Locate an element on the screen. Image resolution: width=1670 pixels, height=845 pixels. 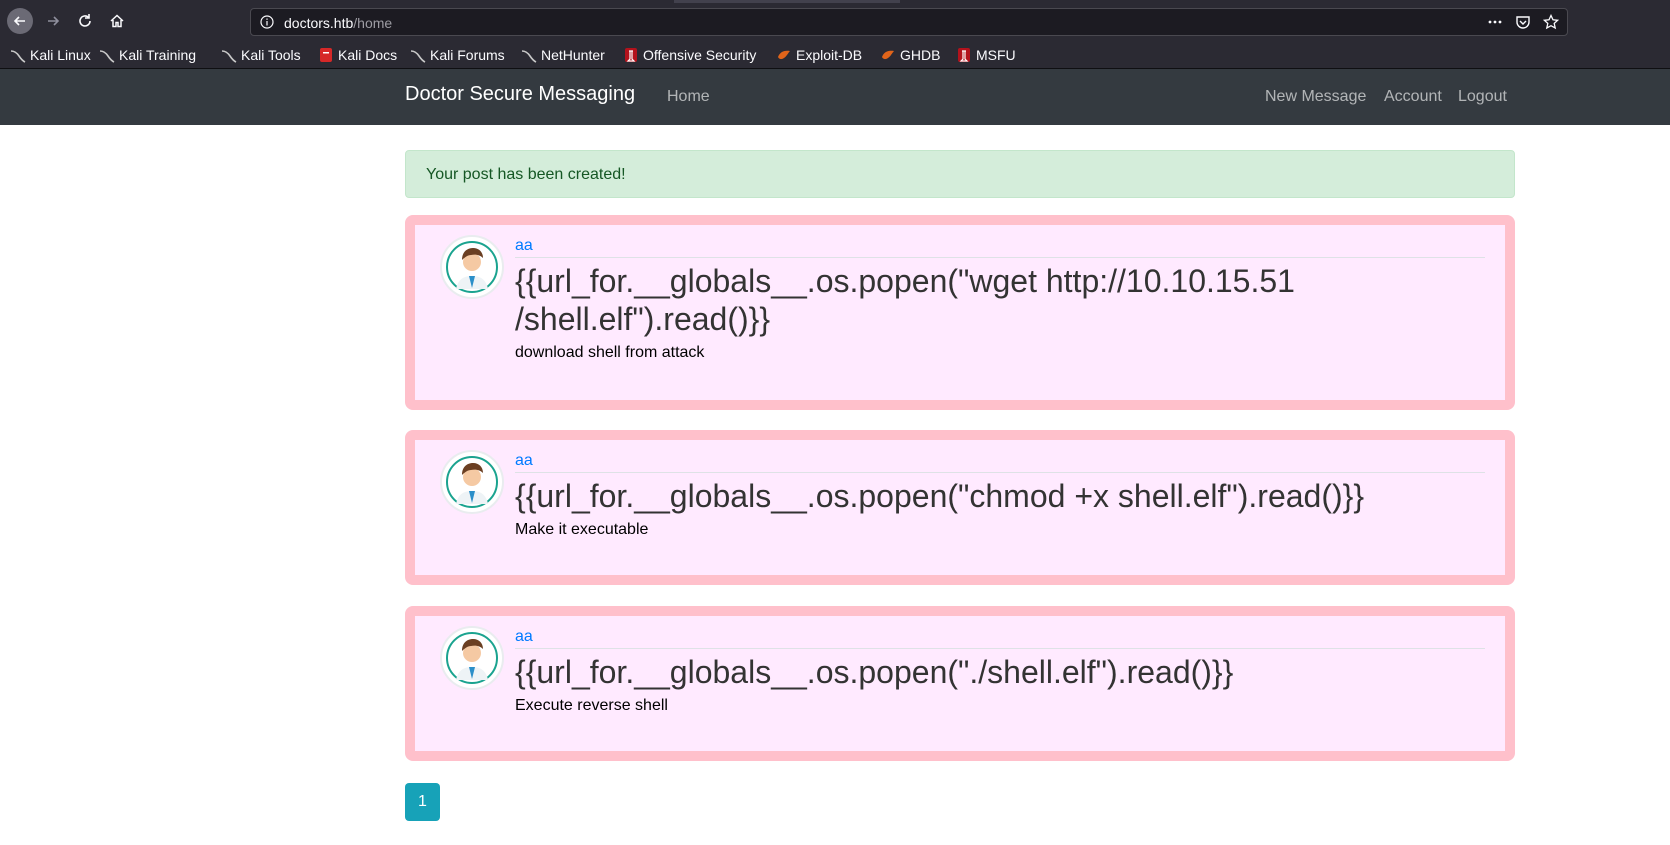
bookmark-kali-training: Kali Training is located at coordinates (147, 55).